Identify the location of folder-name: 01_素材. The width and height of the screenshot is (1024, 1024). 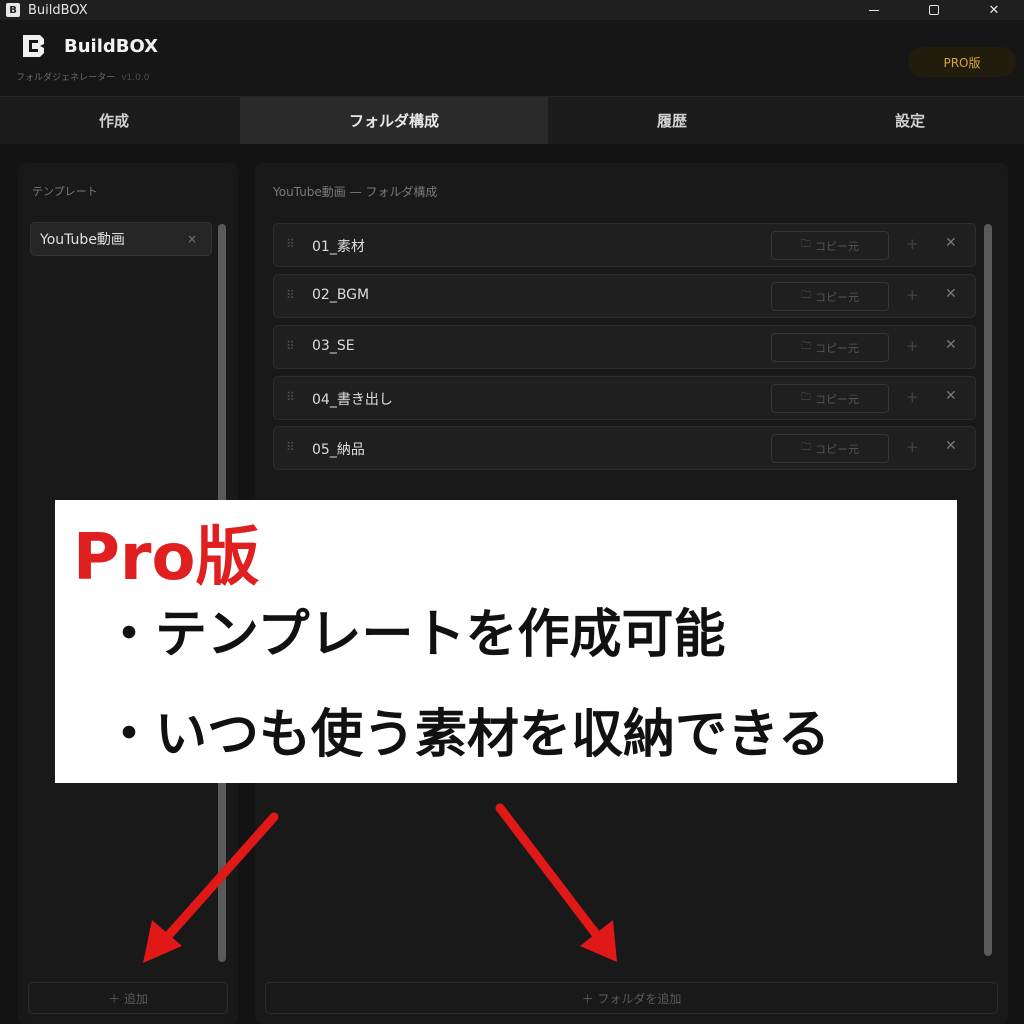
(338, 246).